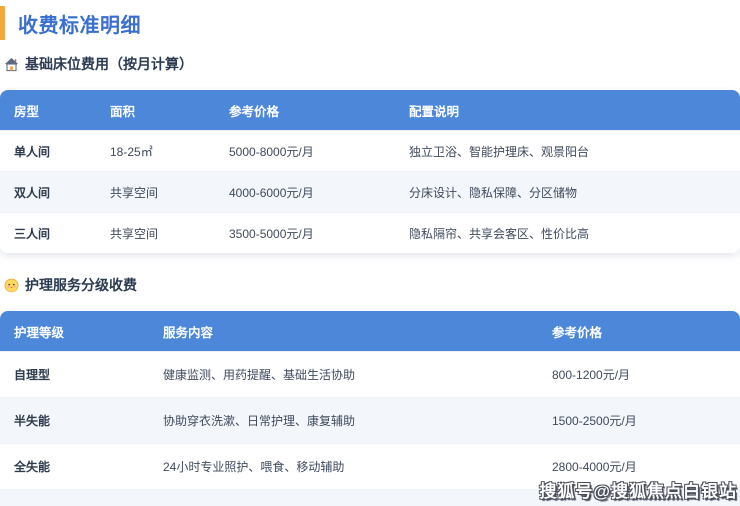 Image resolution: width=740 pixels, height=506 pixels. Describe the element at coordinates (32, 421) in the screenshot. I see `cell-care-level: 半失能` at that location.